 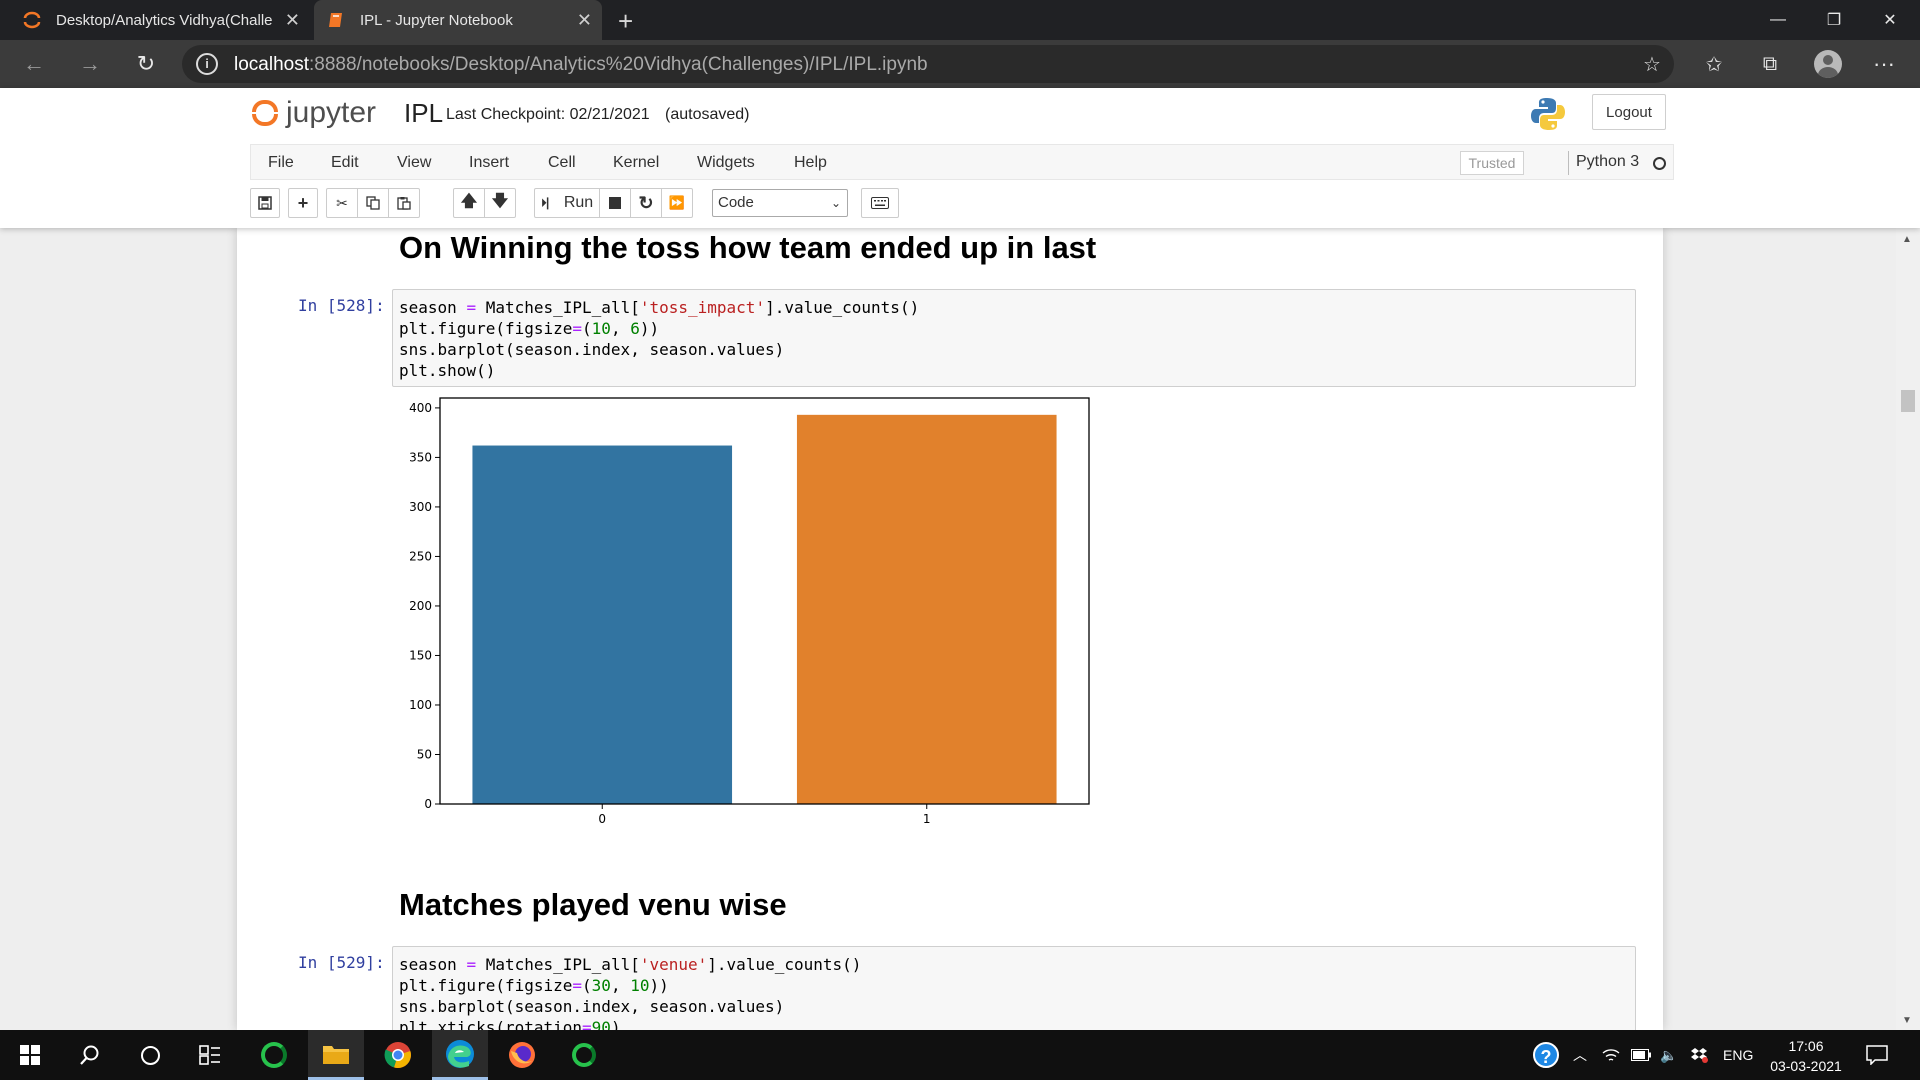 I want to click on notebook-favicon-icon, so click(x=336, y=20).